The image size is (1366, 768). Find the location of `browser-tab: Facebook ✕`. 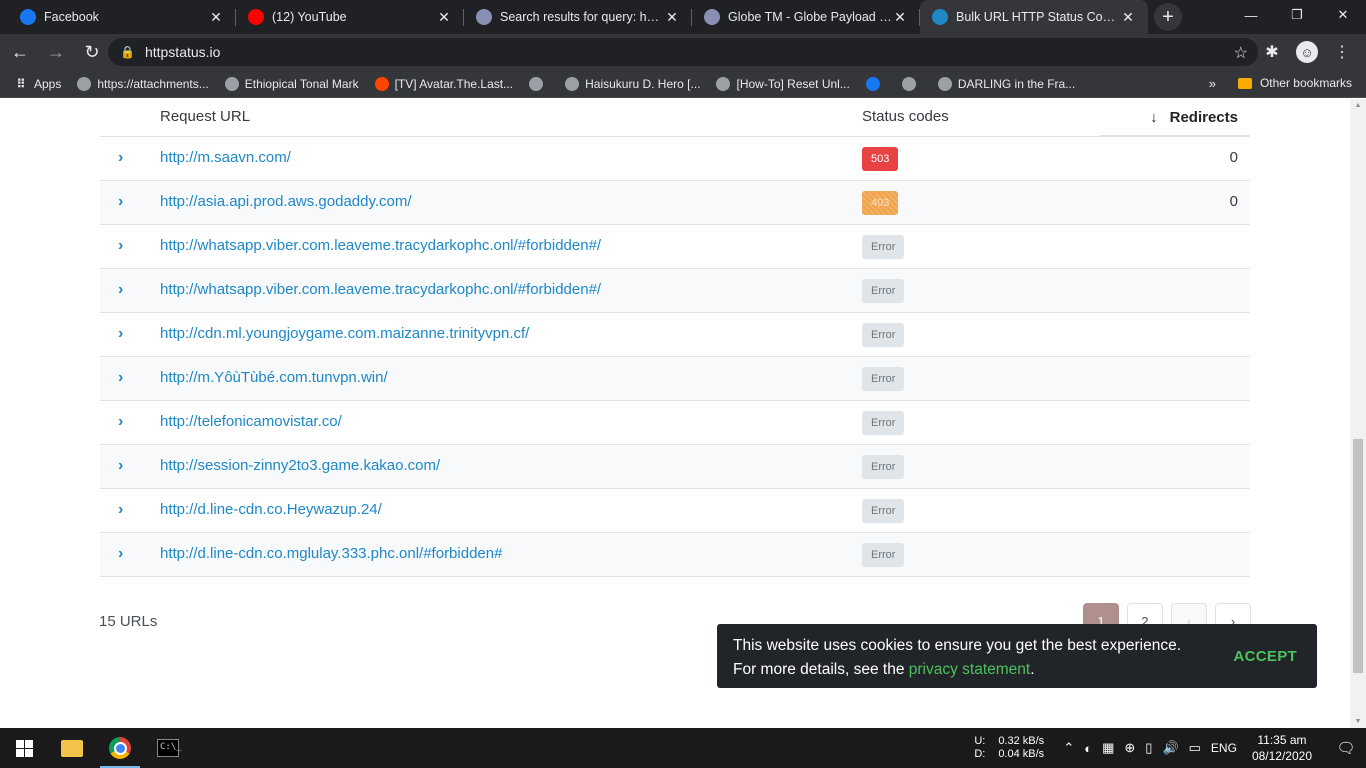

browser-tab: Facebook ✕ is located at coordinates (122, 17).